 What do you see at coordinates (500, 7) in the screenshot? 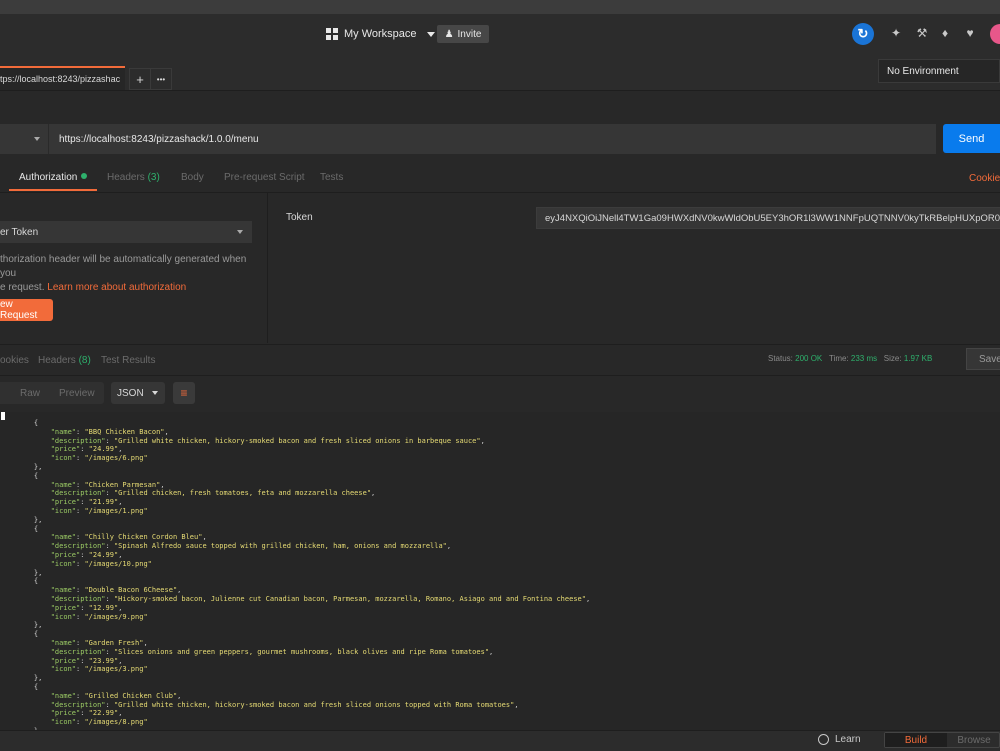
I see `window-top-strip` at bounding box center [500, 7].